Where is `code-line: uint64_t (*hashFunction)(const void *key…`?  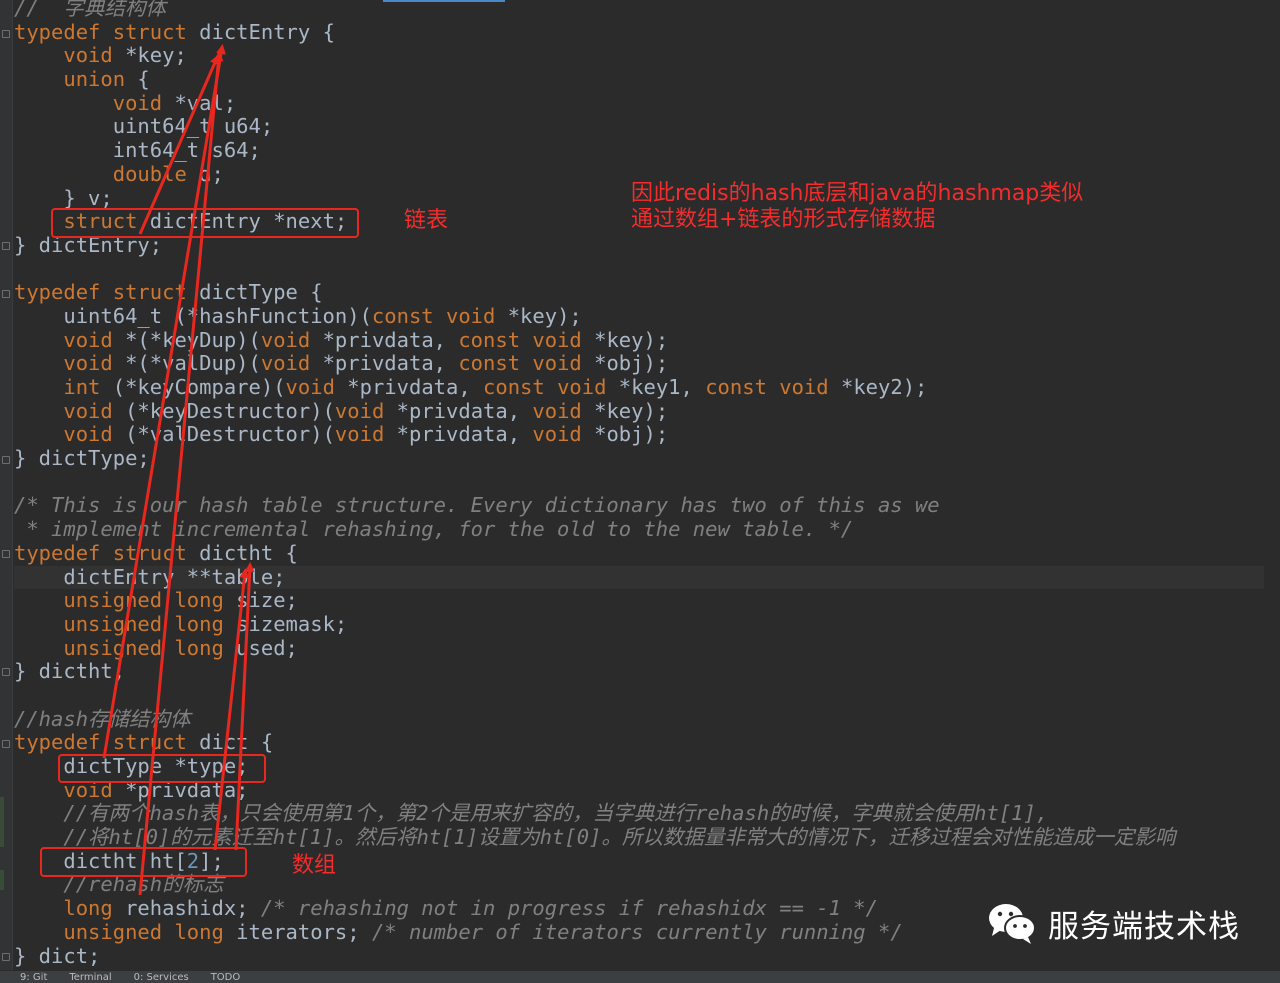
code-line: uint64_t (*hashFunction)(const void *key… is located at coordinates (639, 316).